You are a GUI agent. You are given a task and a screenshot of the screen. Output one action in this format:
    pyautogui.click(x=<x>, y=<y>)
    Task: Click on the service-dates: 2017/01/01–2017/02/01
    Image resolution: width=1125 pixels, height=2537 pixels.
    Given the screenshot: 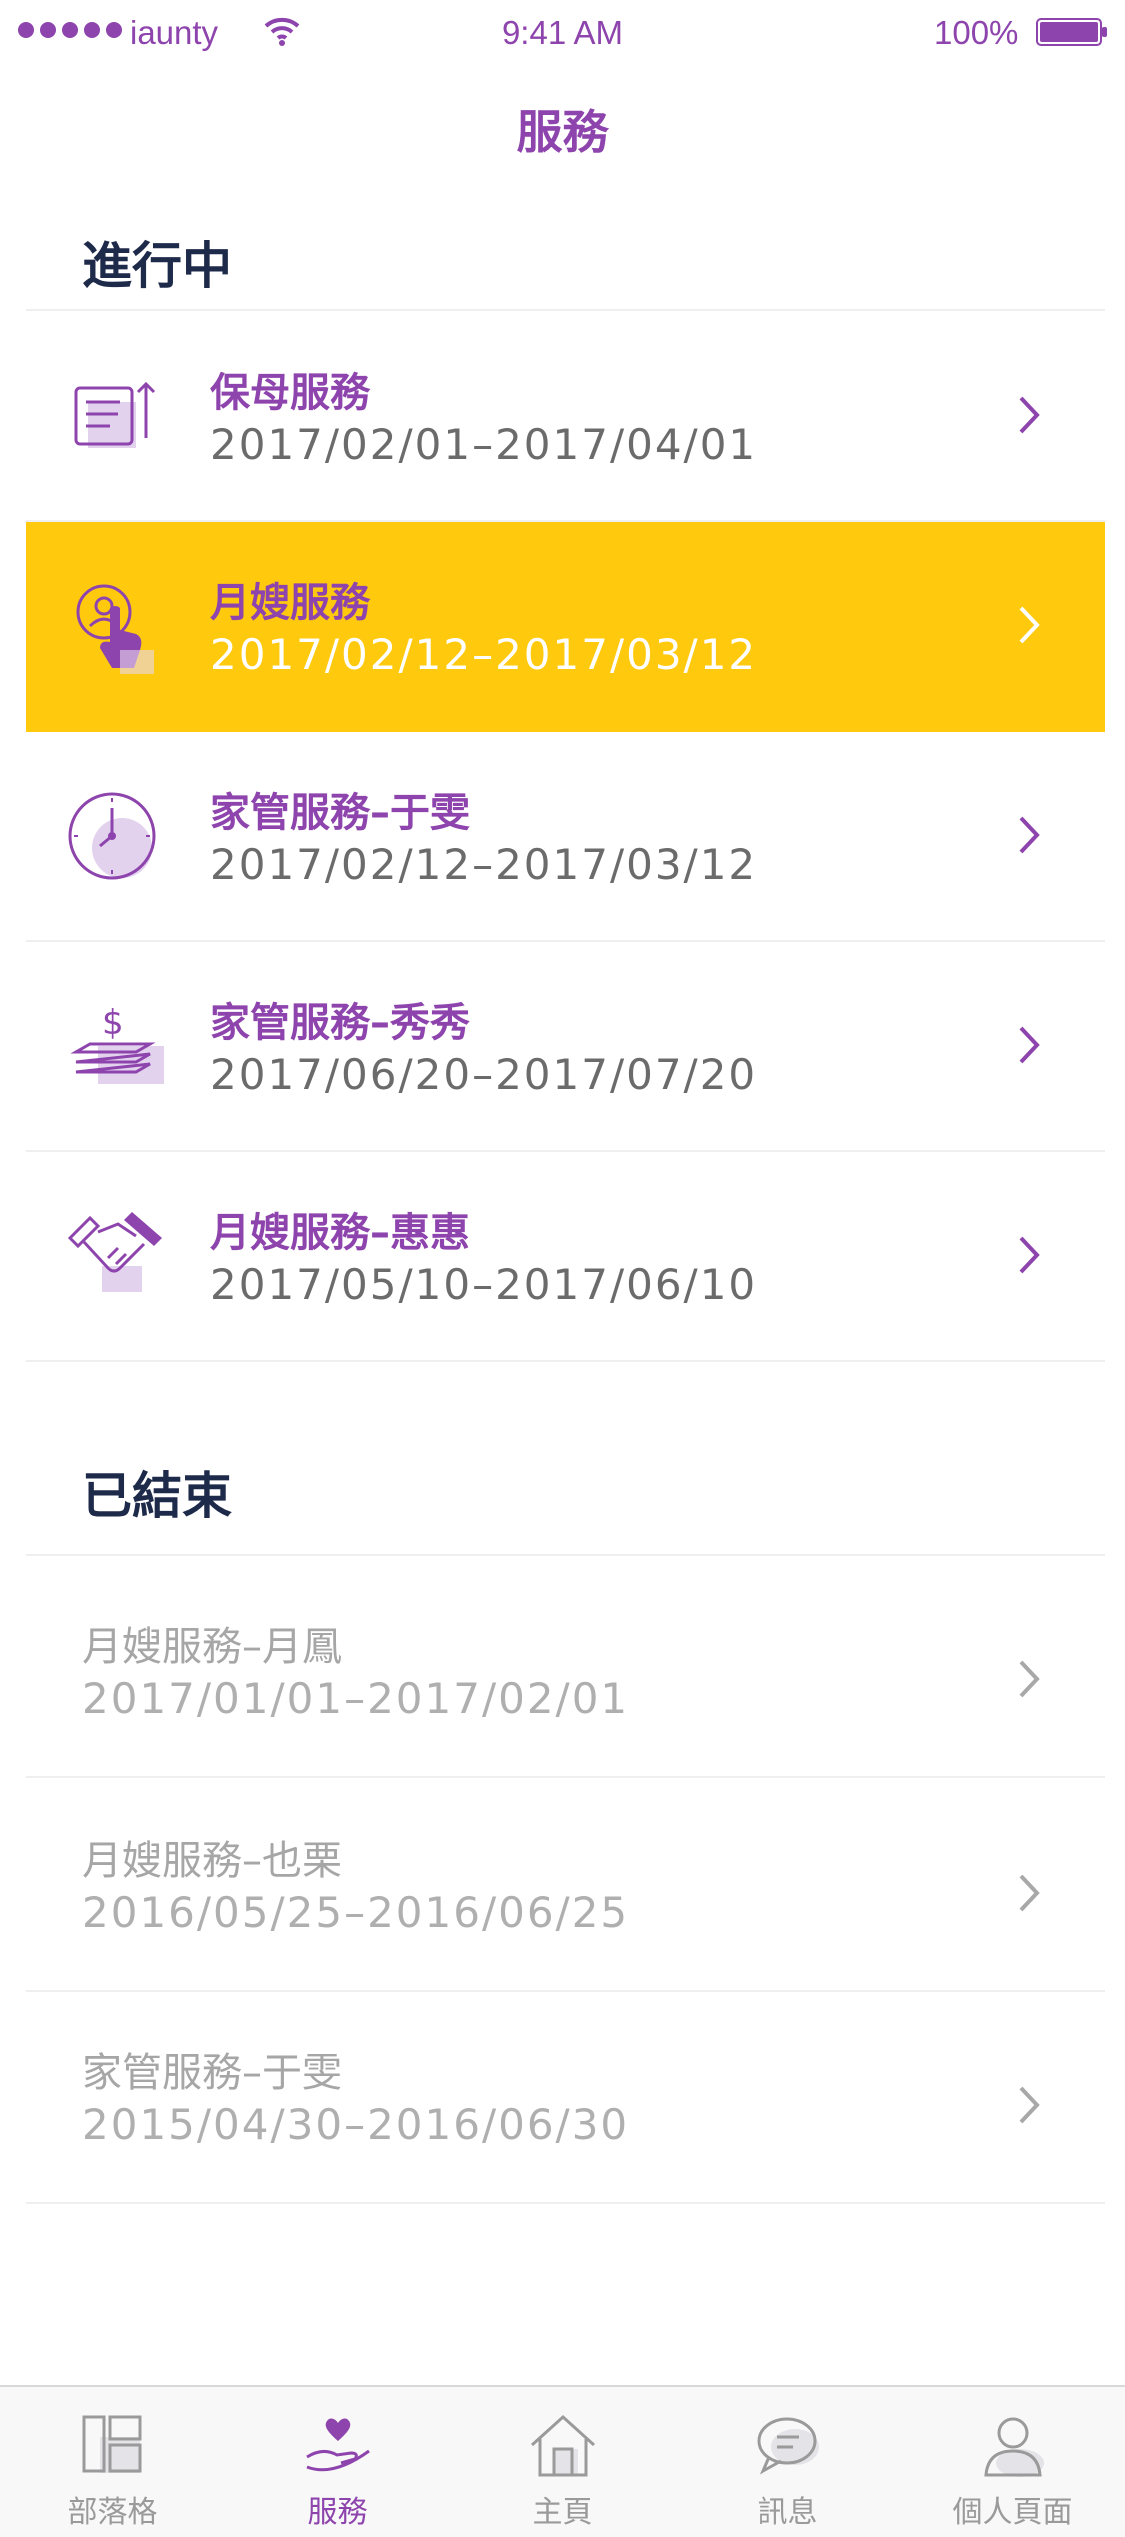 What is the action you would take?
    pyautogui.click(x=356, y=1698)
    